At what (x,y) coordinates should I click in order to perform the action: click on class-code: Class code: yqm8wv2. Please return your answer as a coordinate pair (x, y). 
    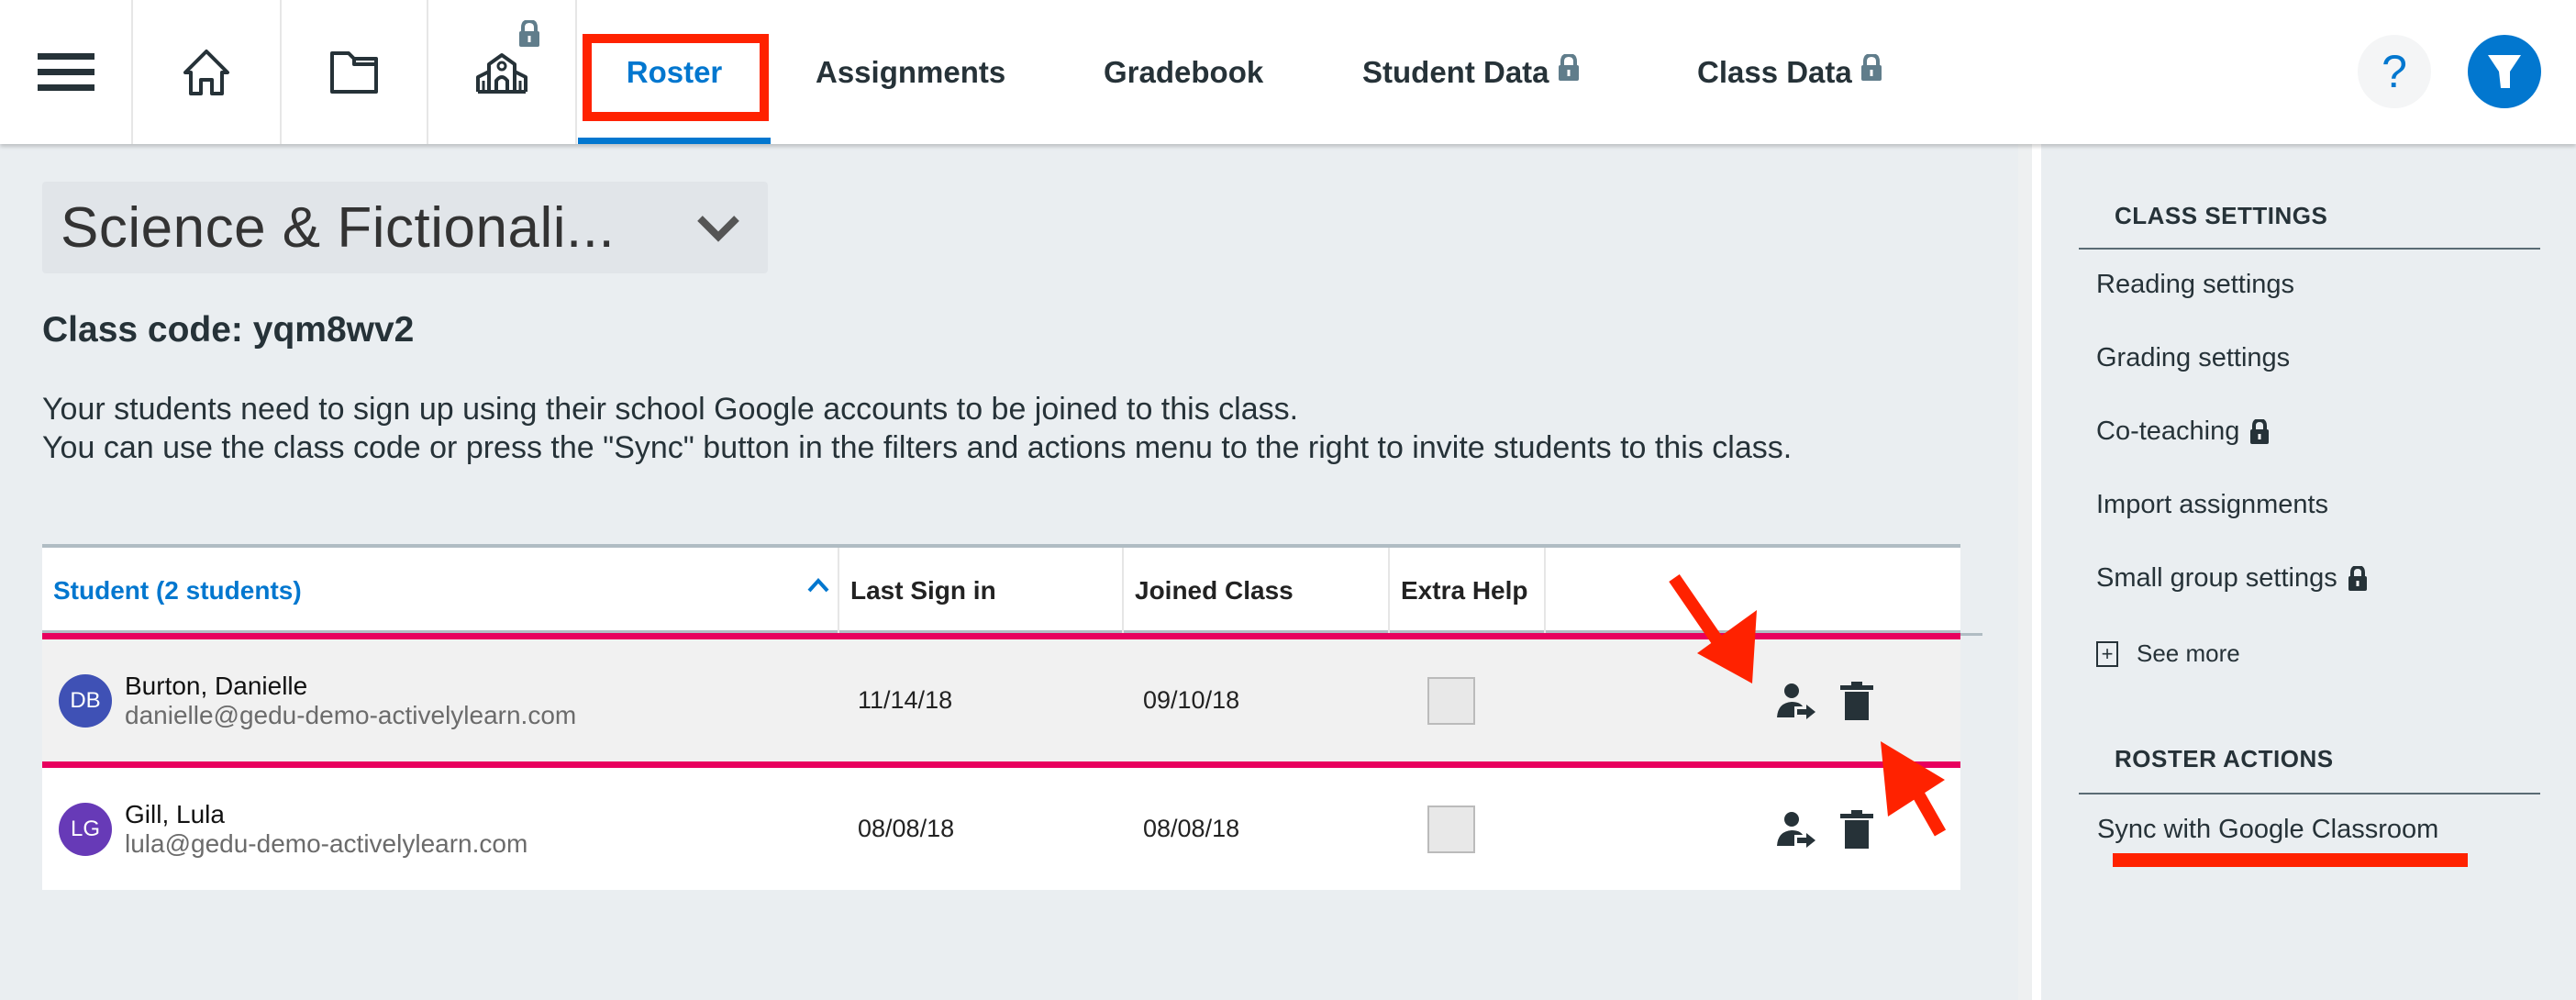
    Looking at the image, I should click on (228, 330).